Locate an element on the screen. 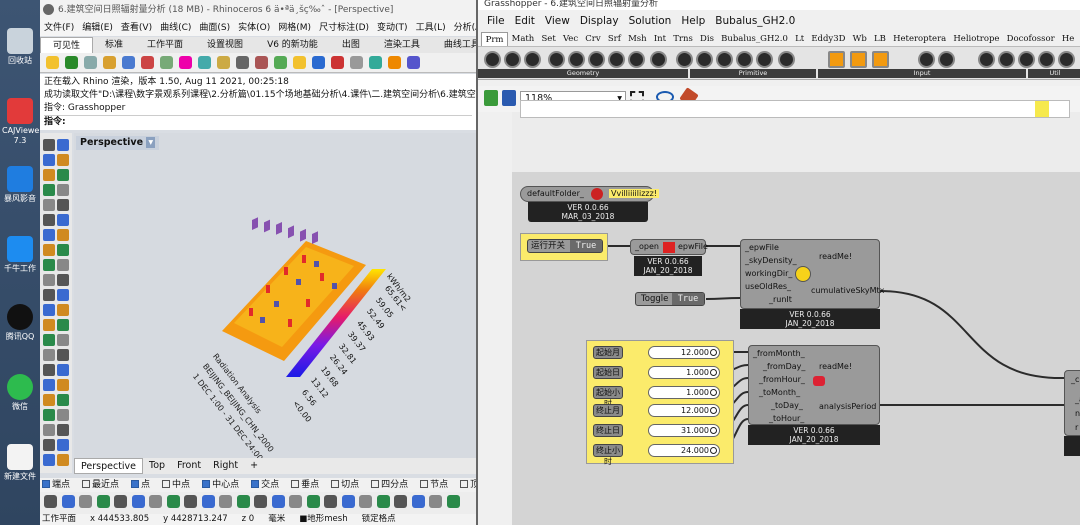 The width and height of the screenshot is (1080, 525). rhino-tab: 标准 is located at coordinates (114, 45).